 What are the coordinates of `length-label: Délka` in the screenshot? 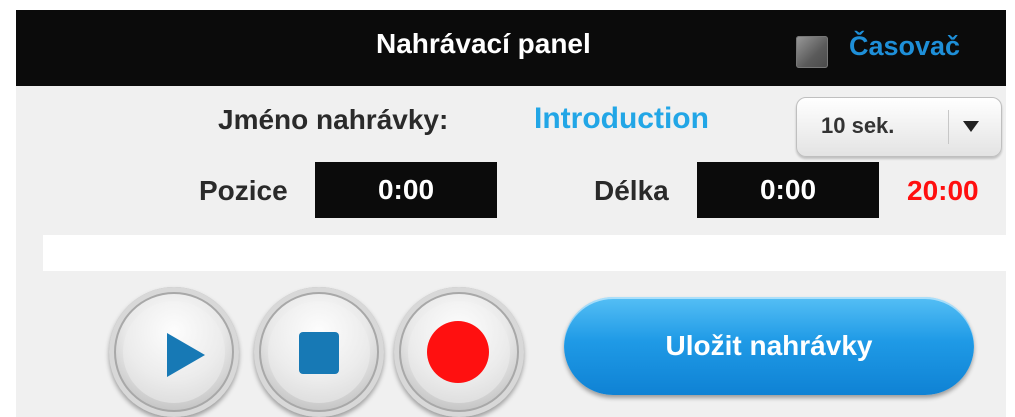 It's located at (631, 190).